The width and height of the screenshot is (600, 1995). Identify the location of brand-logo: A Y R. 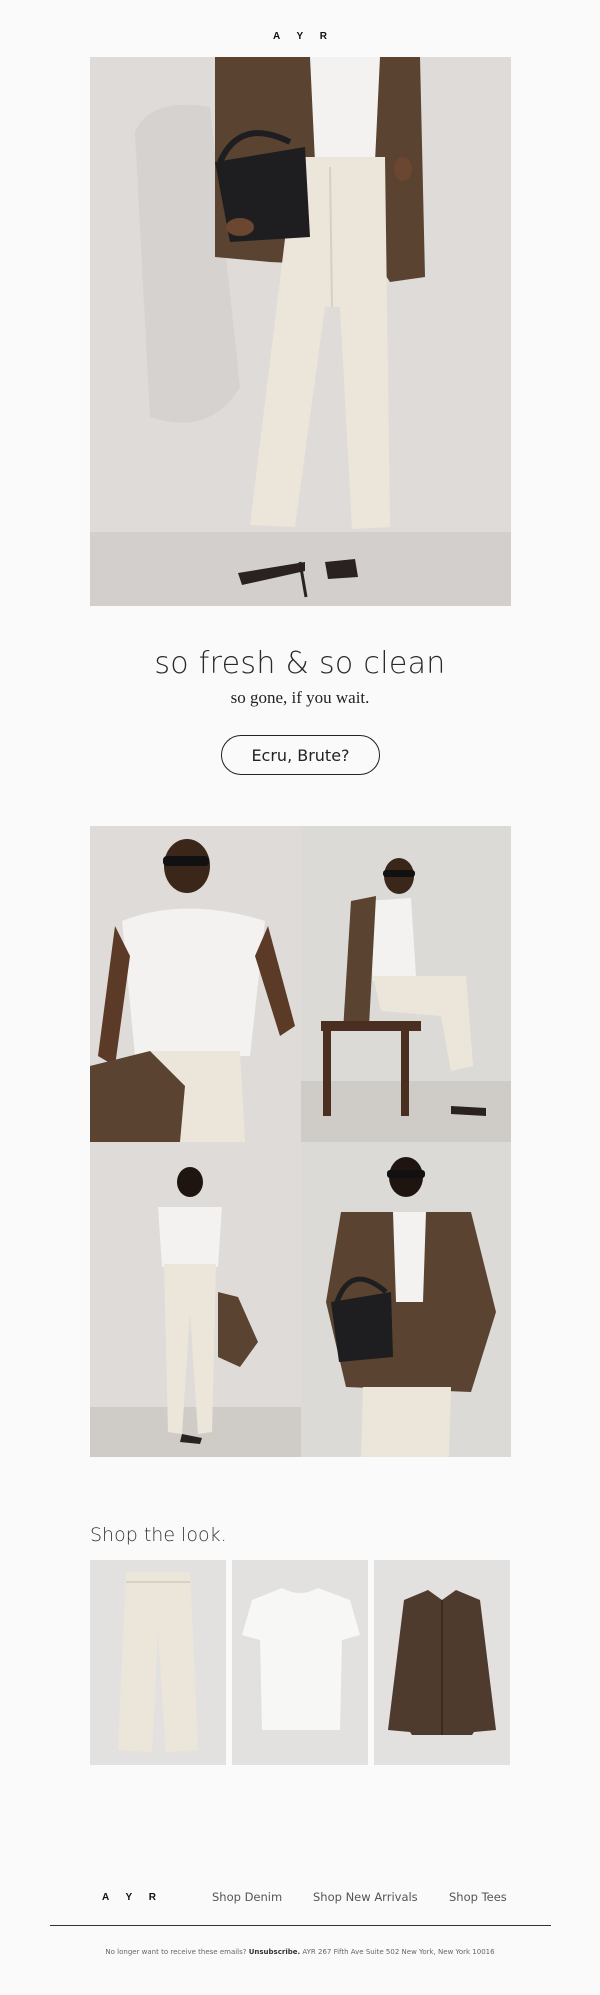
(300, 36).